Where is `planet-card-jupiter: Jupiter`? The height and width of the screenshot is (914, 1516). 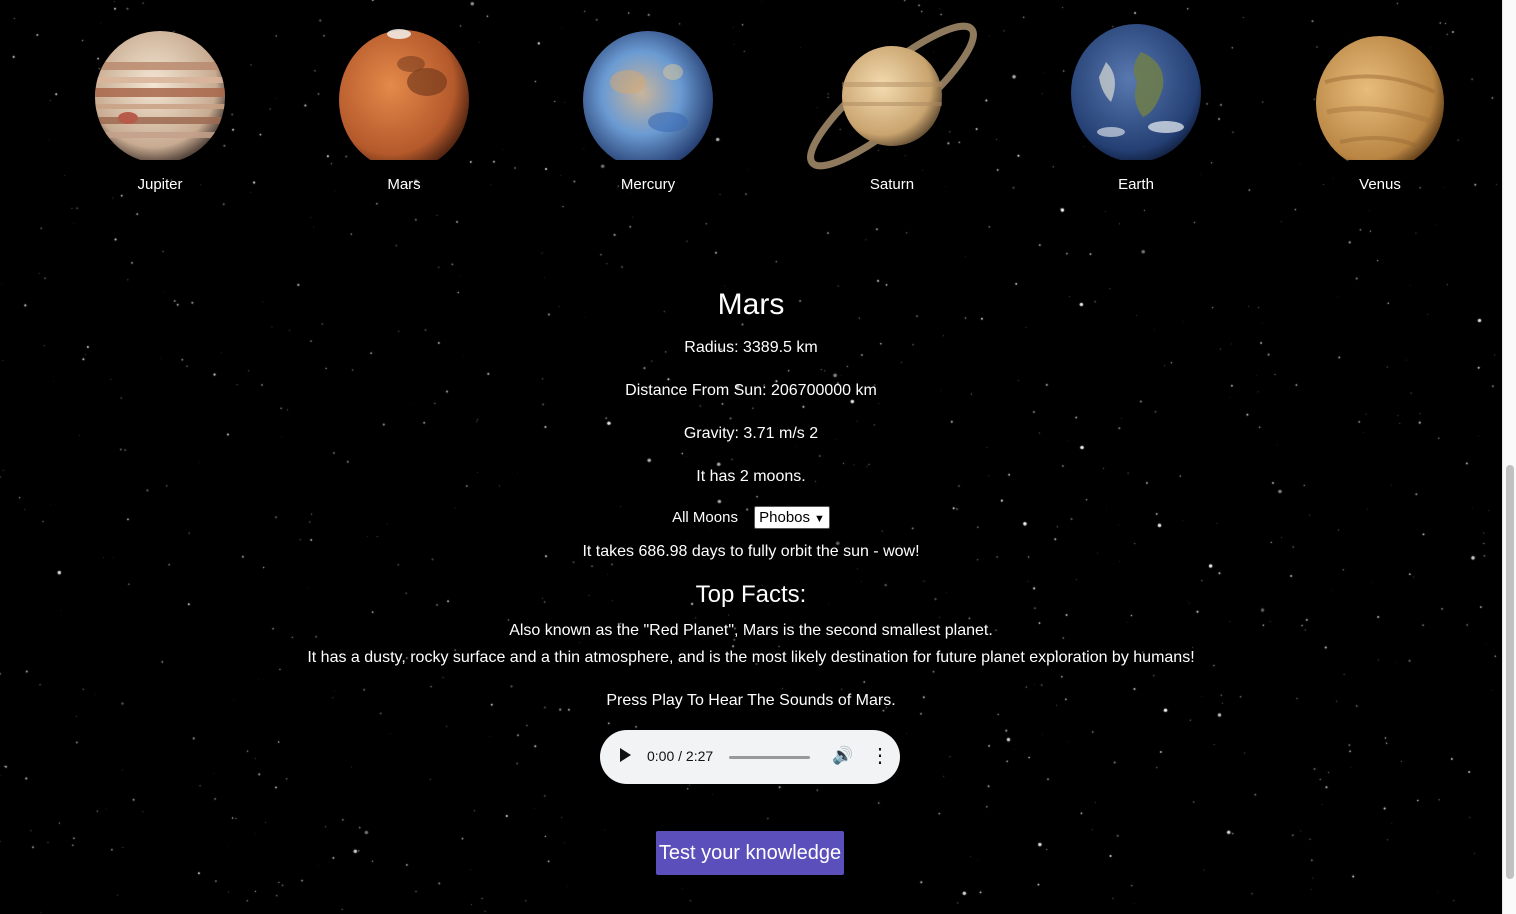
planet-card-jupiter: Jupiter is located at coordinates (160, 109).